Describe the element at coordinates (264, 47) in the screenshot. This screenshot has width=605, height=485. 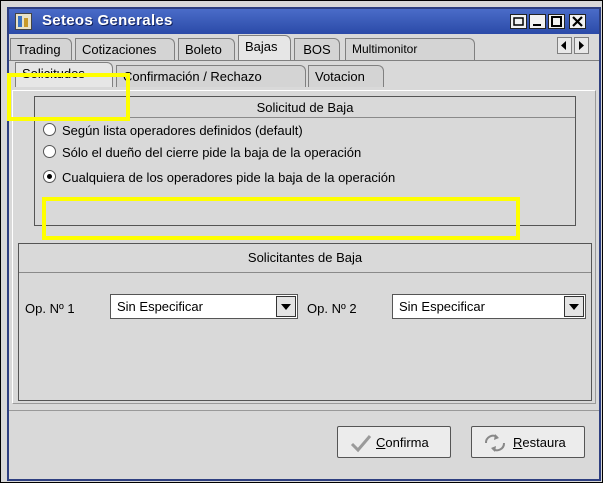
I see `tab-bajas: Bajas` at that location.